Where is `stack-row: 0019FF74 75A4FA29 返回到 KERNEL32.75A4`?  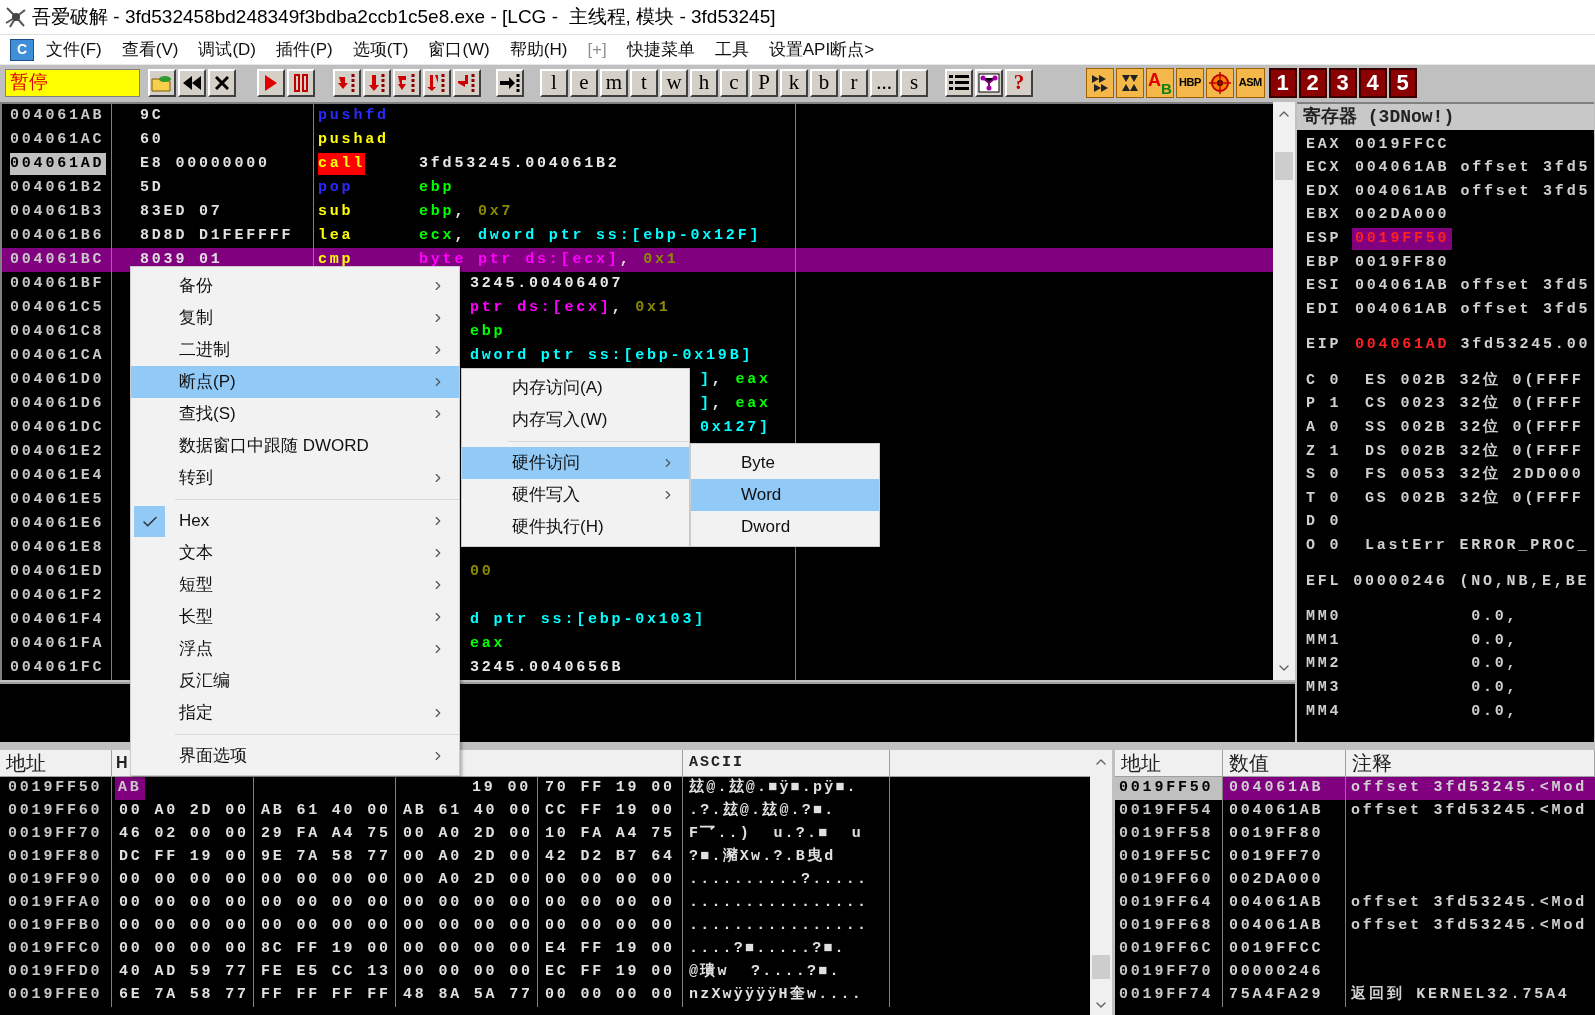 stack-row: 0019FF74 75A4FA29 返回到 KERNEL32.75A4 is located at coordinates (1355, 995).